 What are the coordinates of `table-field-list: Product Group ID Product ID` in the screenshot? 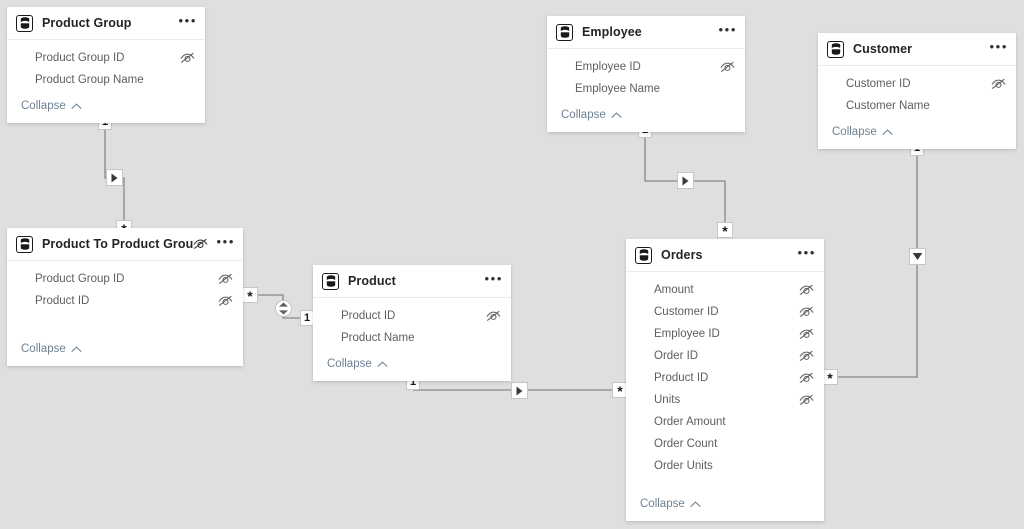 It's located at (125, 286).